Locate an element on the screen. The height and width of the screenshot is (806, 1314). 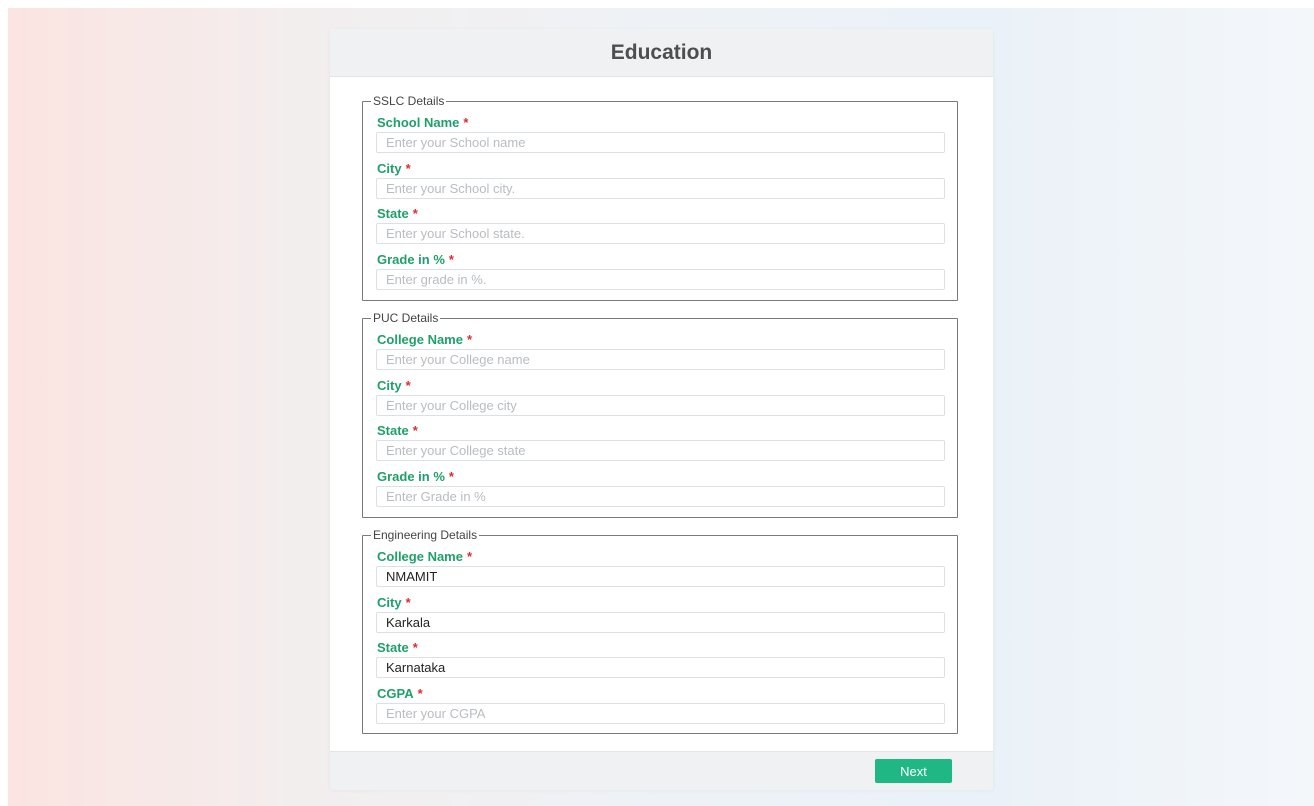
puc-grade-input is located at coordinates (660, 496).